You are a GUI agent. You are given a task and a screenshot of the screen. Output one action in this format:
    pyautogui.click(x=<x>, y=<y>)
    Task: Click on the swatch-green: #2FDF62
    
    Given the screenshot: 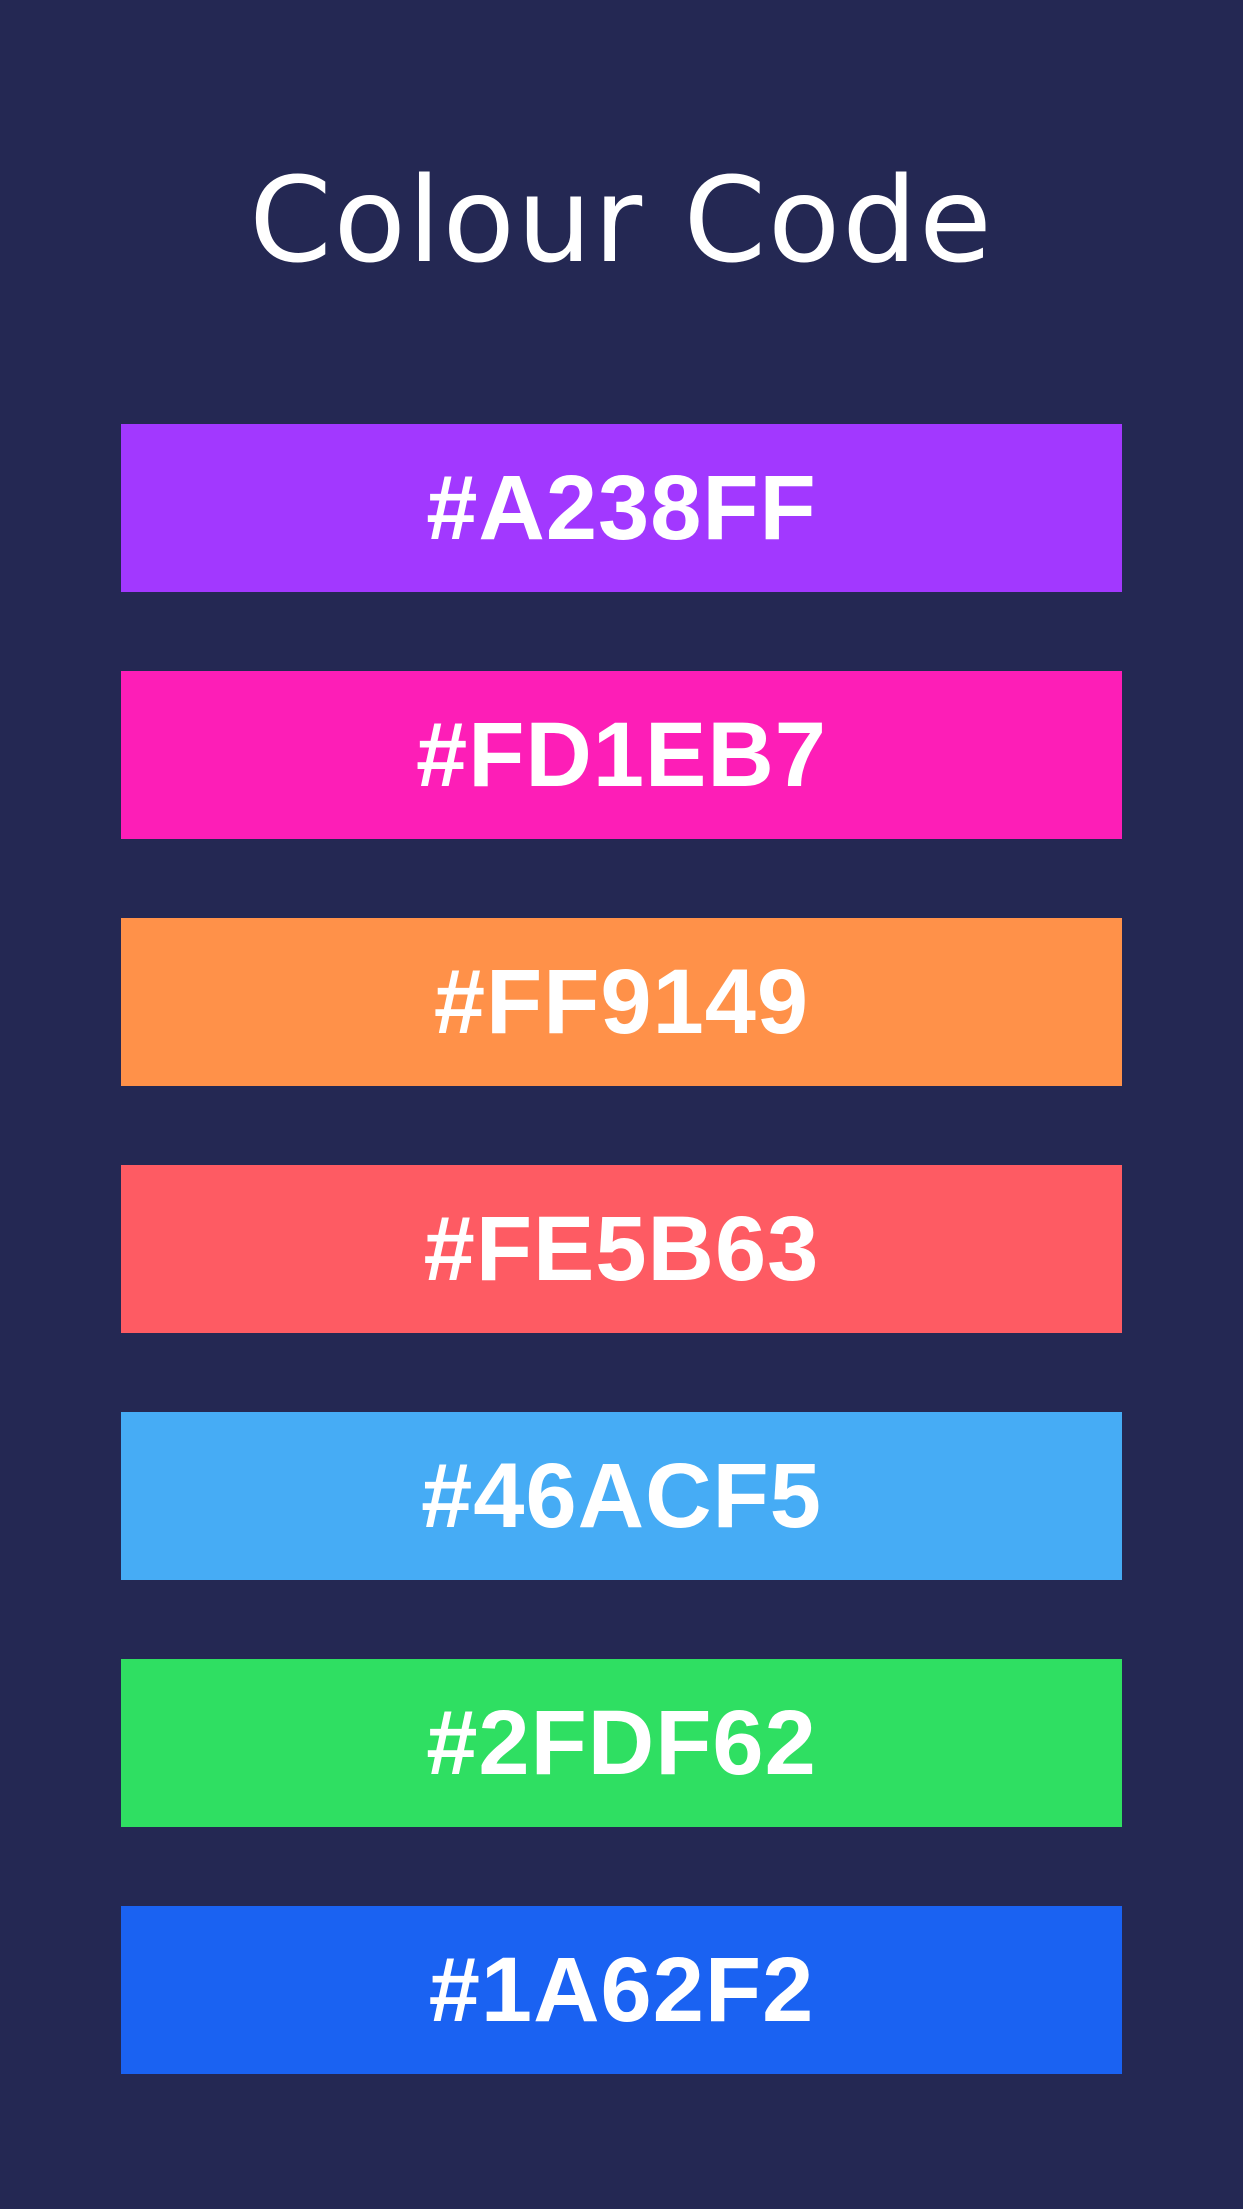 What is the action you would take?
    pyautogui.click(x=621, y=1743)
    